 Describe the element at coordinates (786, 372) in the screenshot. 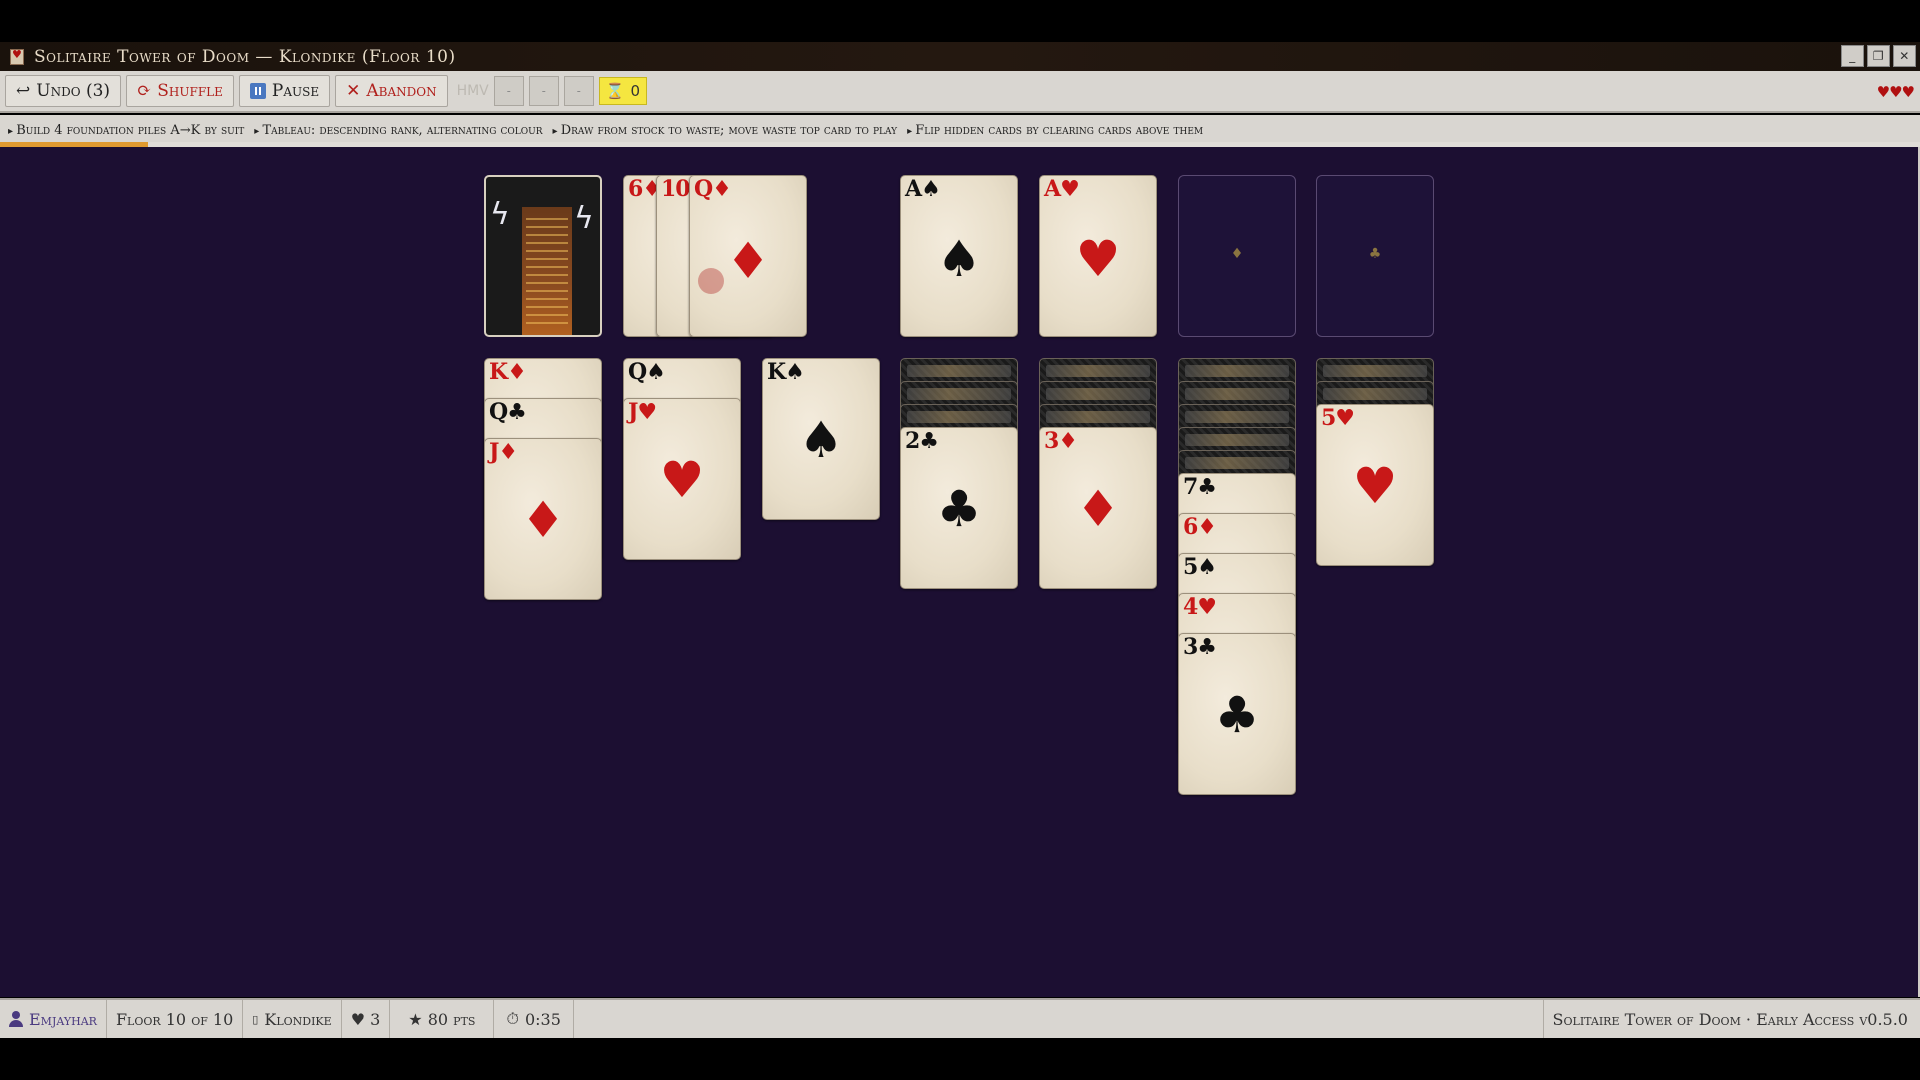

I see `card-rank: K♠` at that location.